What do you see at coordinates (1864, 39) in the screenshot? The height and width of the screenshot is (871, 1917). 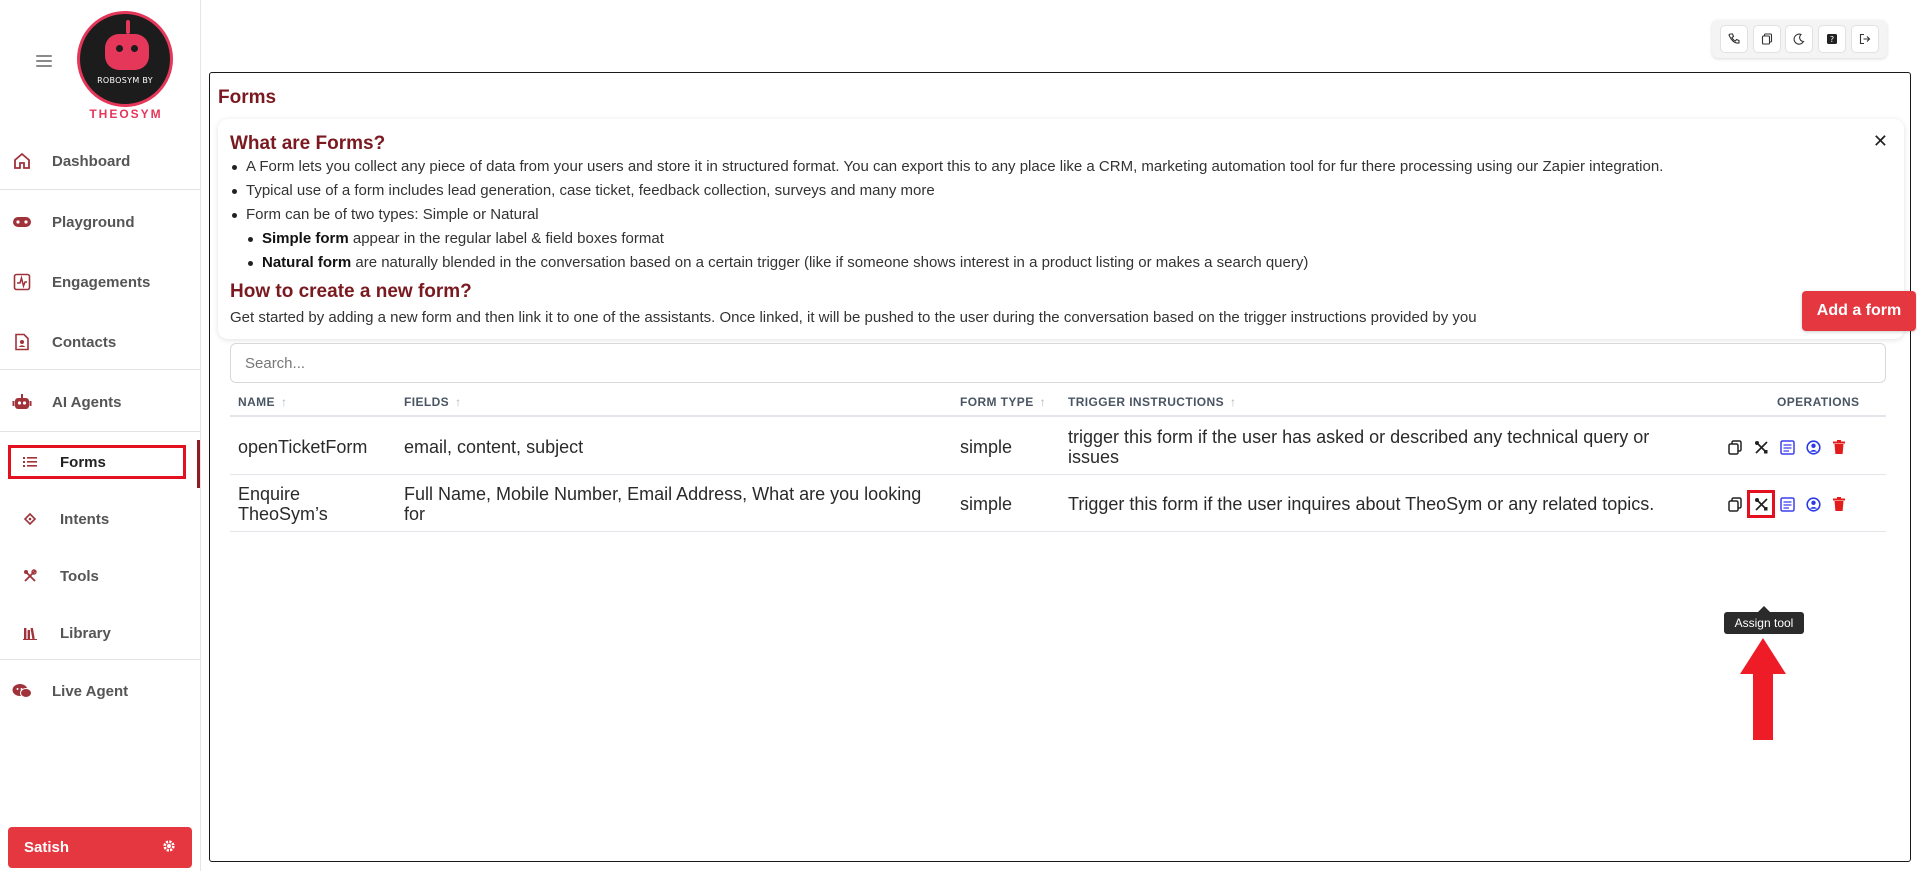 I see `logout-icon` at bounding box center [1864, 39].